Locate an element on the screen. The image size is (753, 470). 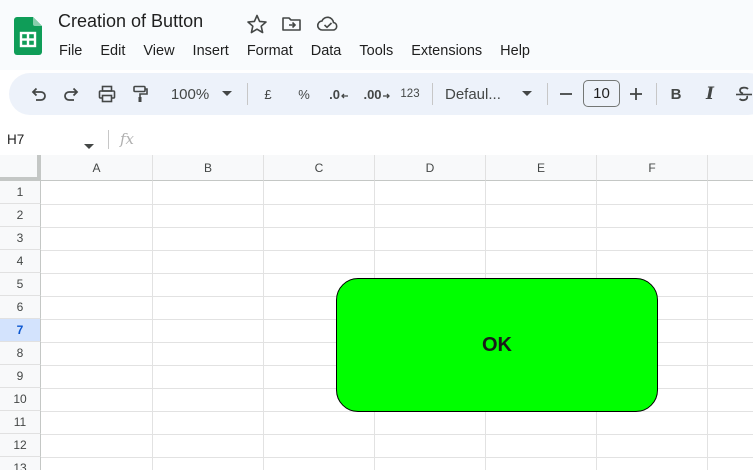
currency-format-button: £ is located at coordinates (268, 94).